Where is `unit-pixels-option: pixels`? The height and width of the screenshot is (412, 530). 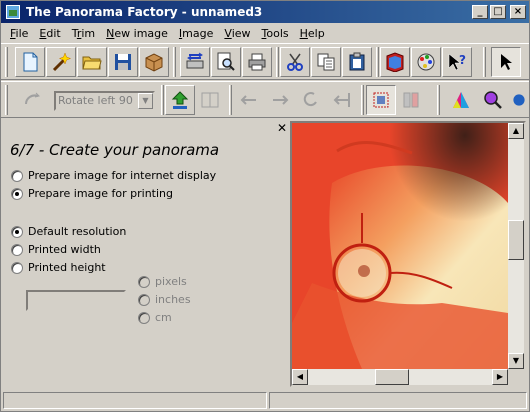
unit-pixels-option: pixels is located at coordinates (162, 281).